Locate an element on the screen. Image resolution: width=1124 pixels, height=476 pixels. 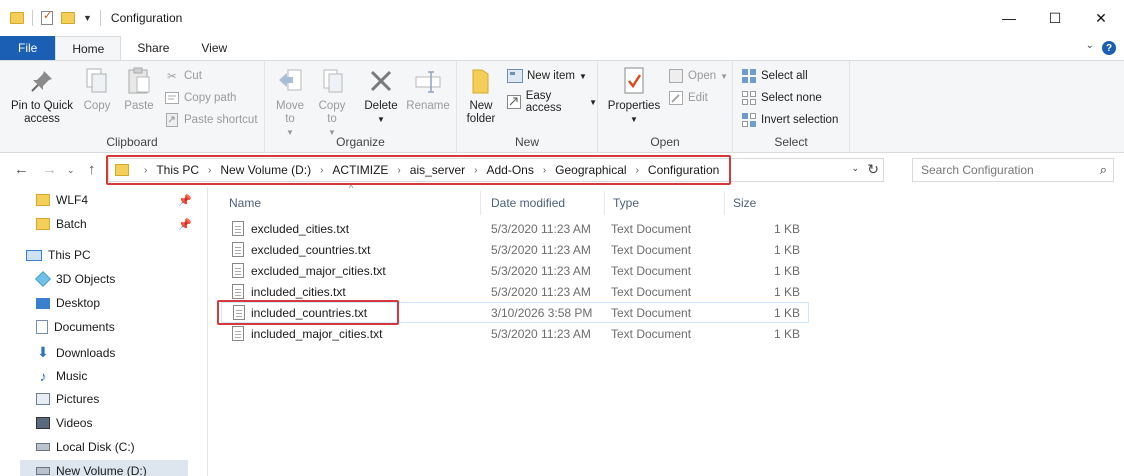
rename-button: Rename is located at coordinates (428, 89).